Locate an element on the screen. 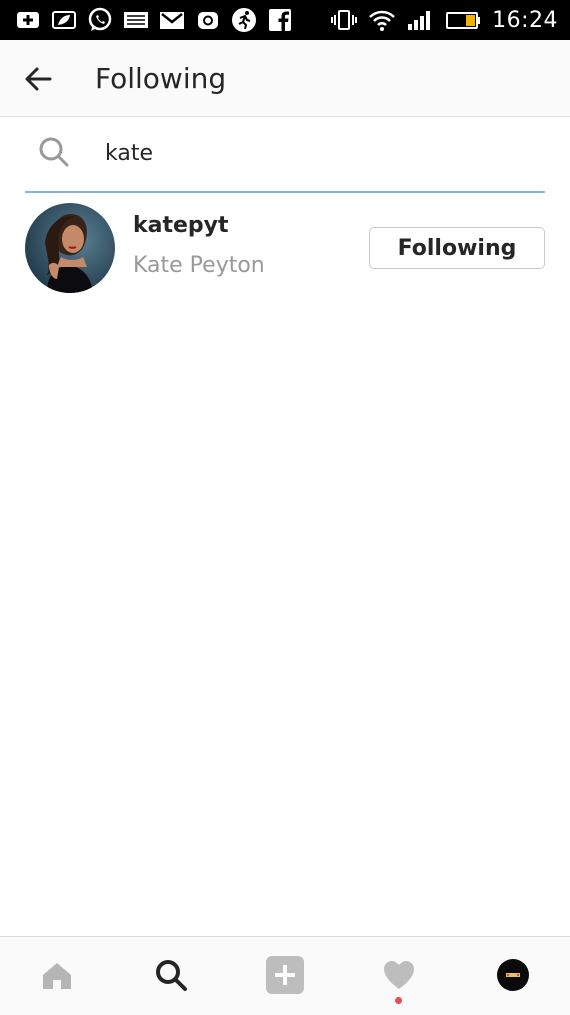 Image resolution: width=570 pixels, height=1015 pixels. camera-icon is located at coordinates (208, 20).